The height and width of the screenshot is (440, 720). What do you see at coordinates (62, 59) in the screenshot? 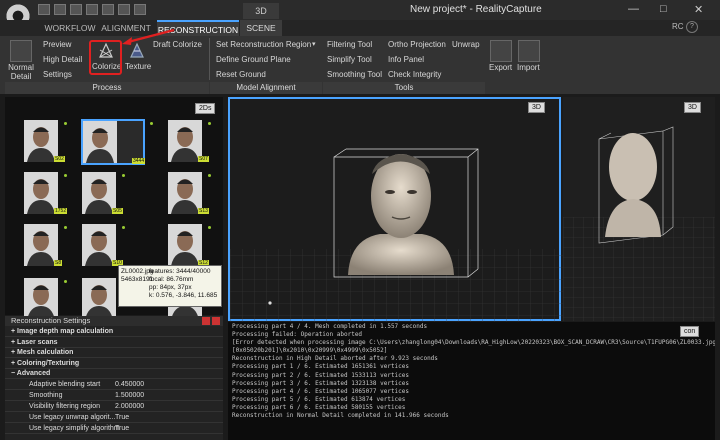
I see `high-detail-button: High Detail` at bounding box center [62, 59].